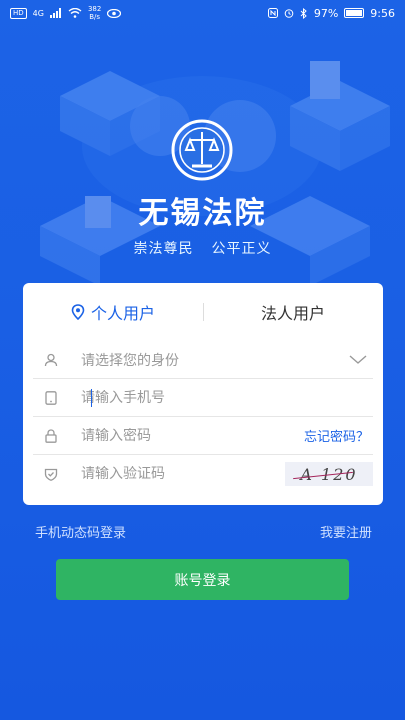 This screenshot has height=720, width=405. I want to click on captcha-field: A 120, so click(203, 474).